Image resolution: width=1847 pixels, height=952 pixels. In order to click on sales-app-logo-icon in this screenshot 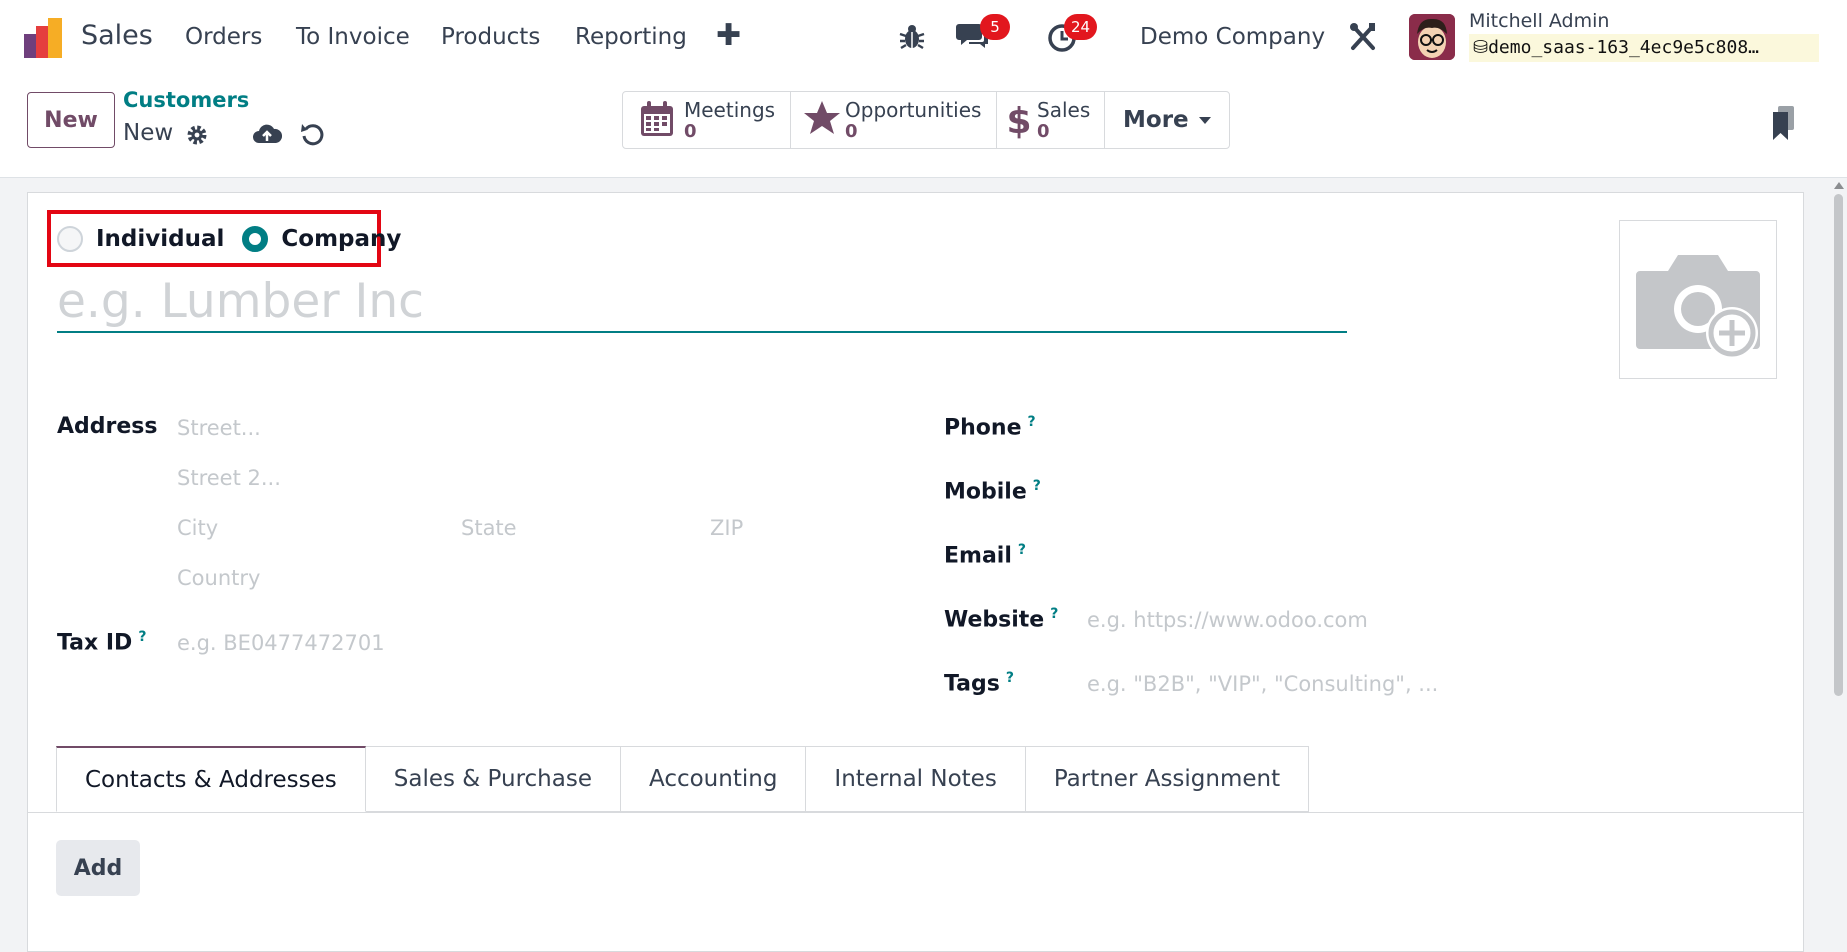, I will do `click(45, 38)`.